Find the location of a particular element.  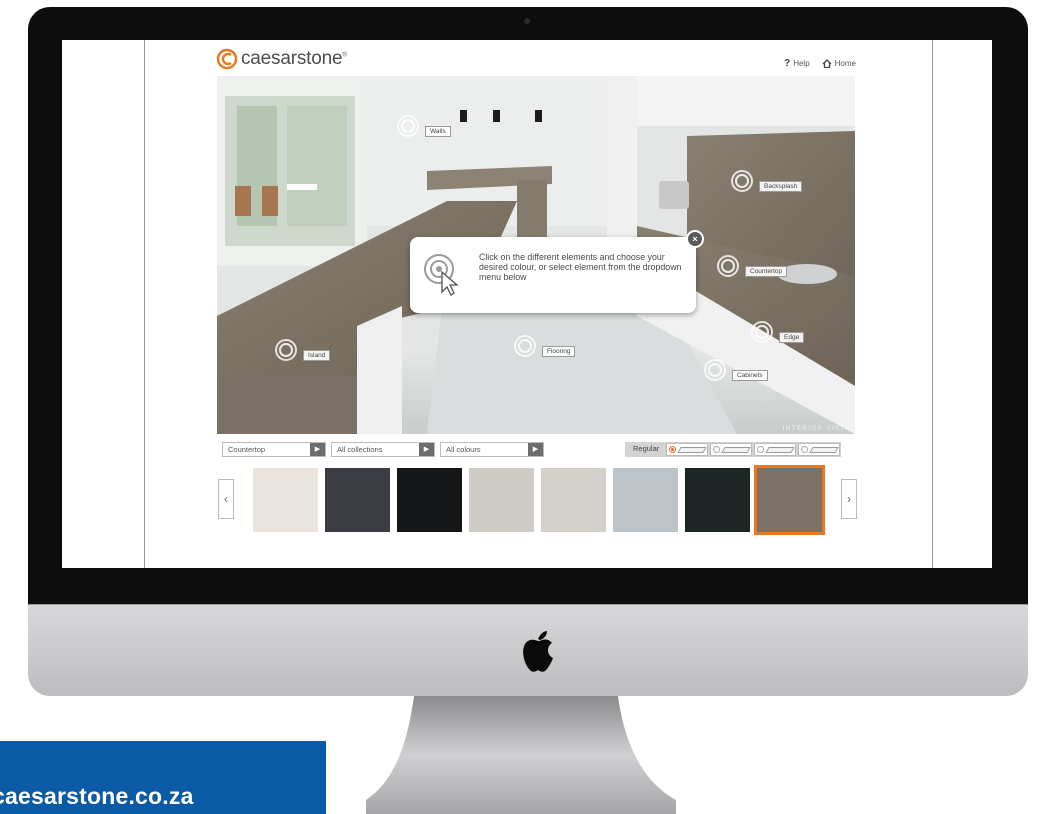

edge-profile-selector: Regular is located at coordinates (733, 449).